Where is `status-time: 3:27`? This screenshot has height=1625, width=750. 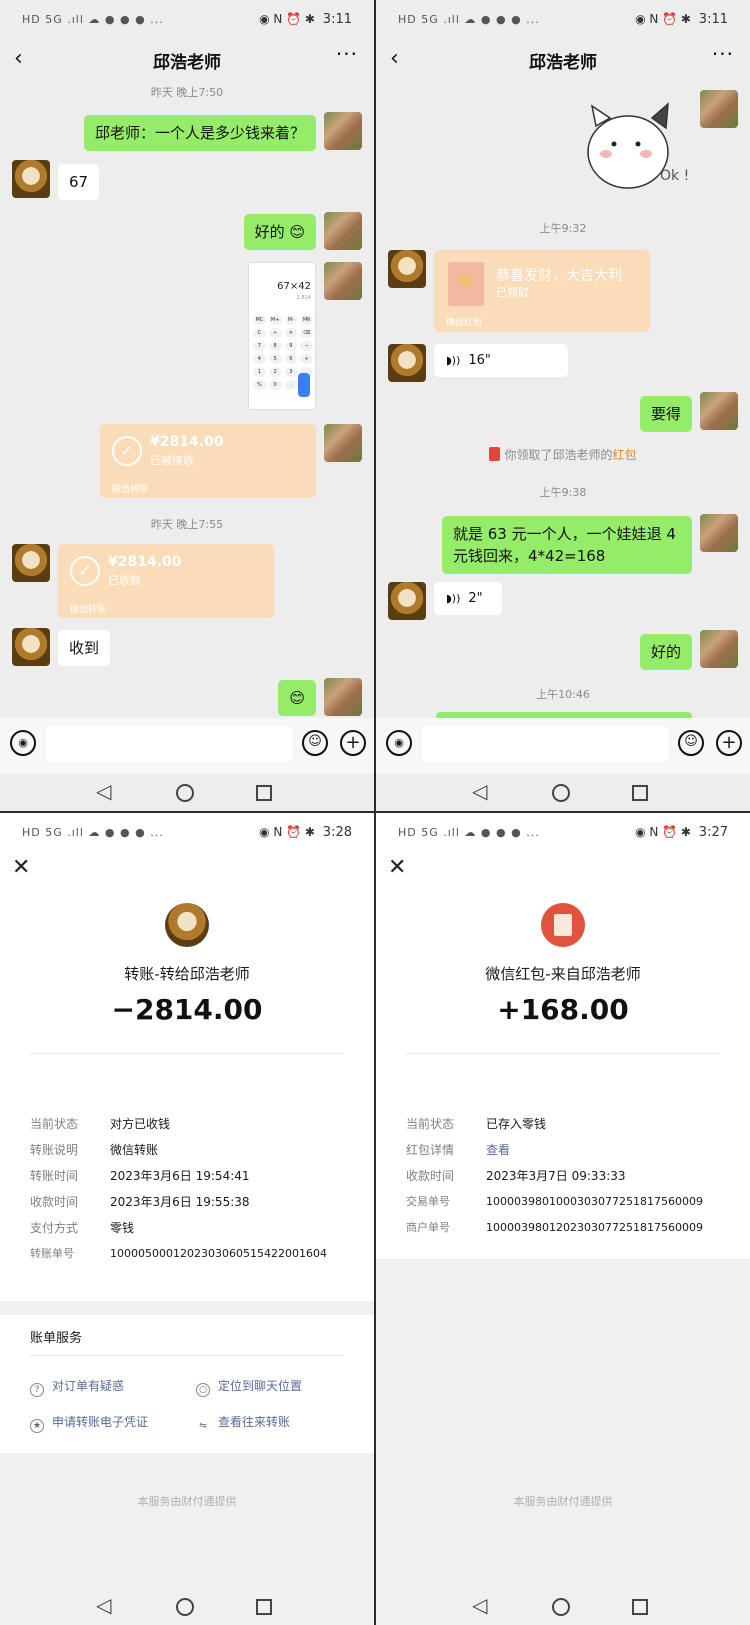
status-time: 3:27 is located at coordinates (713, 832).